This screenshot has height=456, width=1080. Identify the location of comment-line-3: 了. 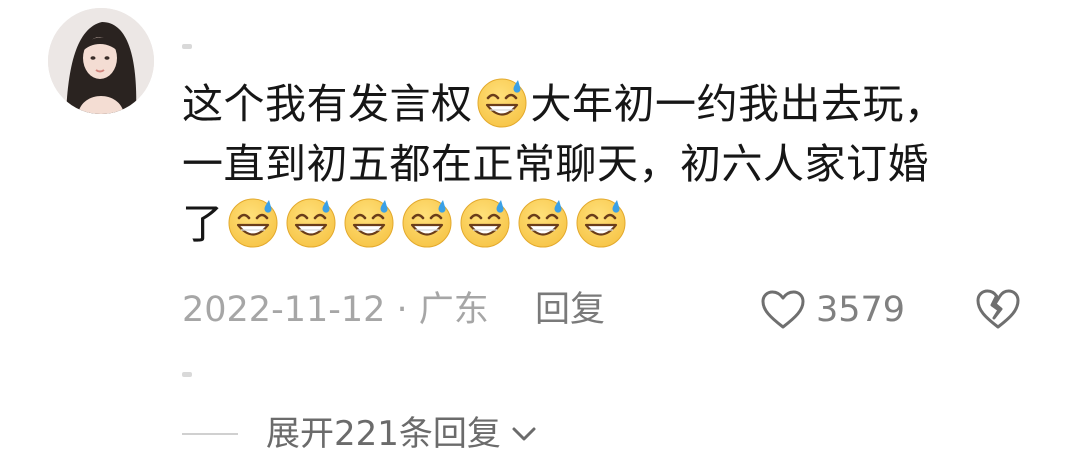
(592, 224).